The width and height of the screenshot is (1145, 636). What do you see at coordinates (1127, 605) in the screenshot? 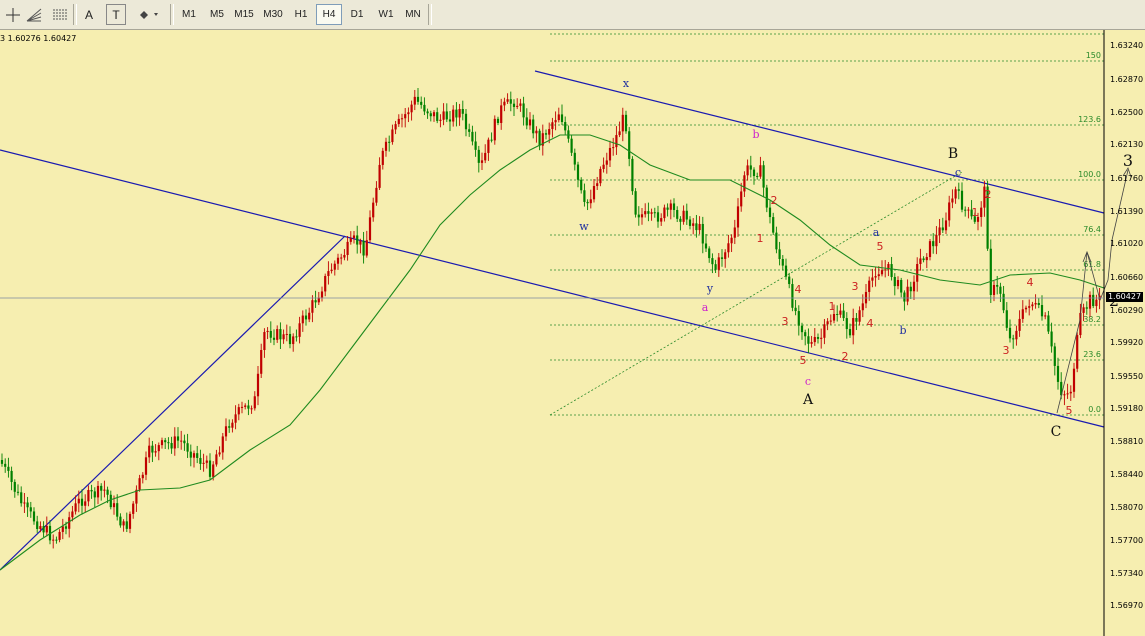
I see `price-axis-label: 1.56970` at bounding box center [1127, 605].